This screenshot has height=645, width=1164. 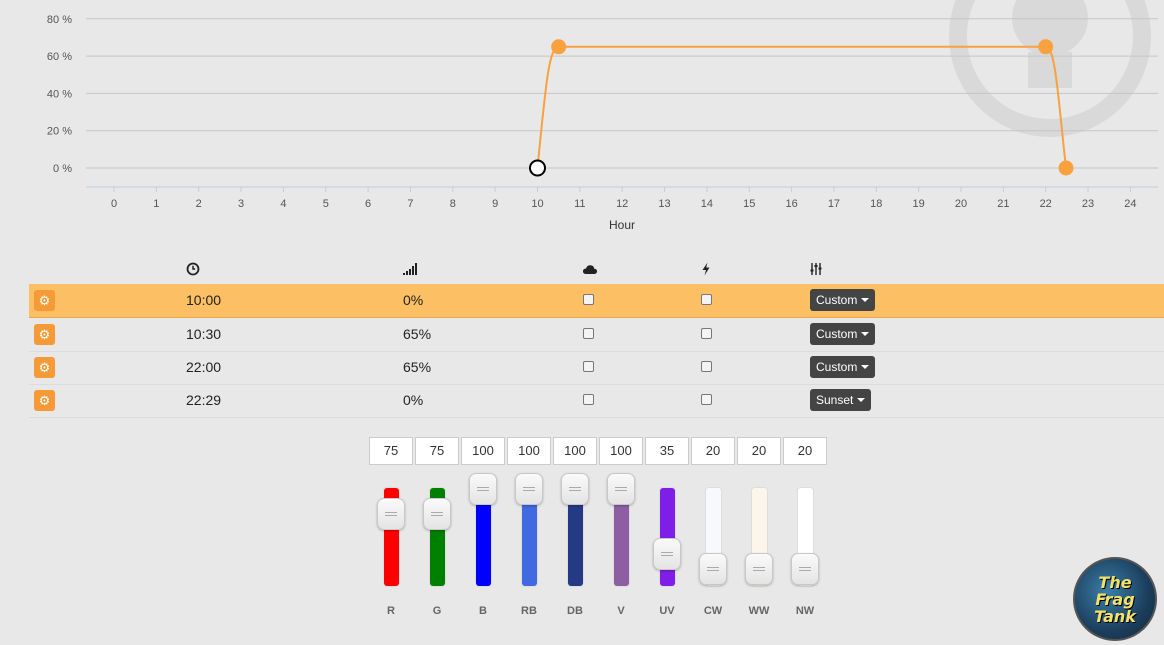 What do you see at coordinates (834, 204) in the screenshot?
I see `x-tick-label: 17` at bounding box center [834, 204].